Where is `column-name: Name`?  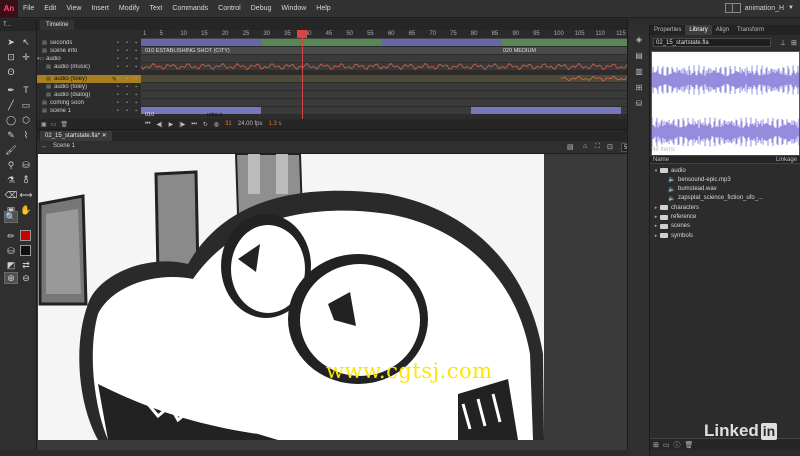
column-name: Name is located at coordinates (661, 160).